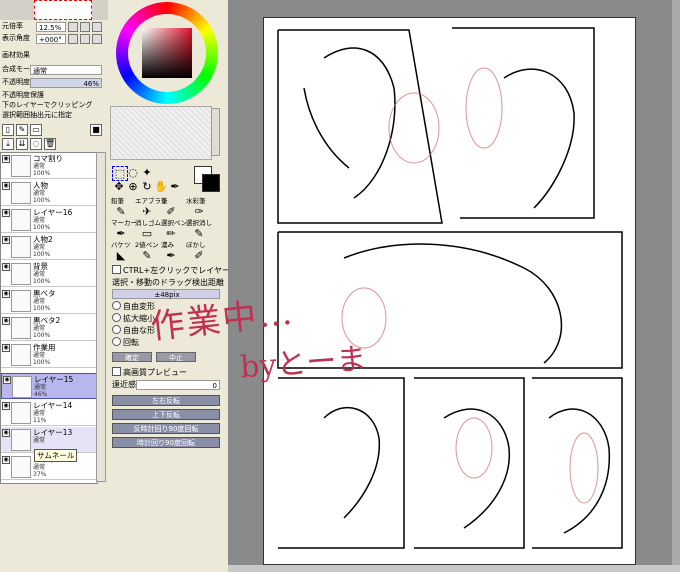 The width and height of the screenshot is (680, 572). Describe the element at coordinates (73, 39) in the screenshot. I see `rotate-left-button` at that location.